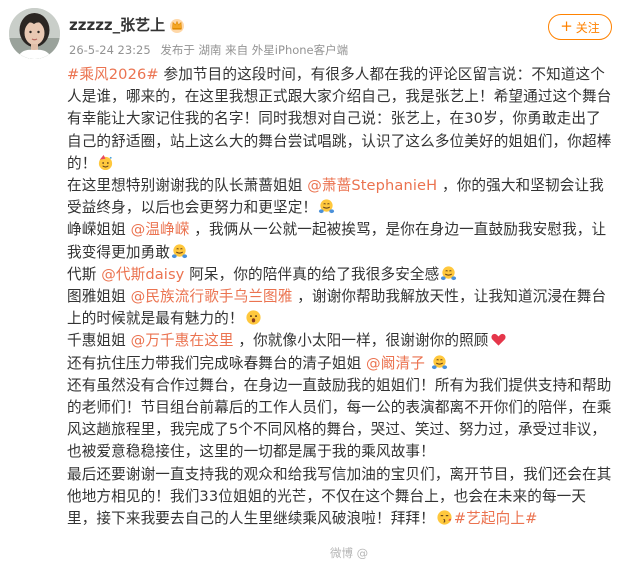 This screenshot has width=627, height=570. Describe the element at coordinates (106, 162) in the screenshot. I see `party-face-emoji-icon` at that location.